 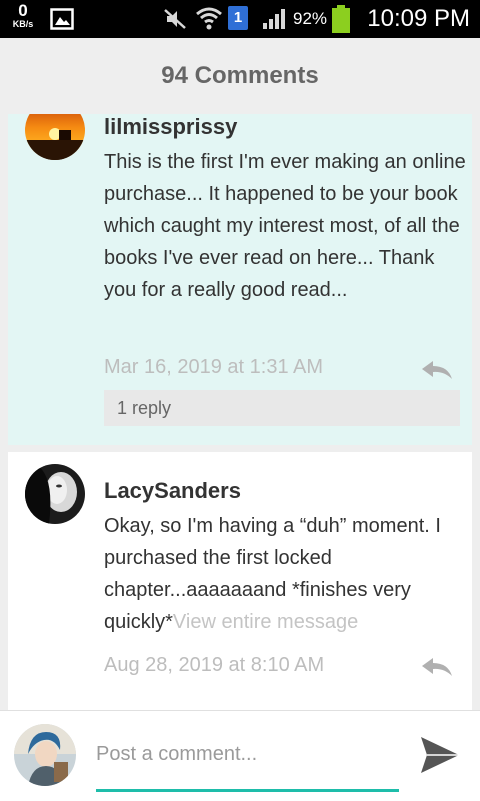 What do you see at coordinates (23, 10) in the screenshot?
I see `data-speed-value: 0` at bounding box center [23, 10].